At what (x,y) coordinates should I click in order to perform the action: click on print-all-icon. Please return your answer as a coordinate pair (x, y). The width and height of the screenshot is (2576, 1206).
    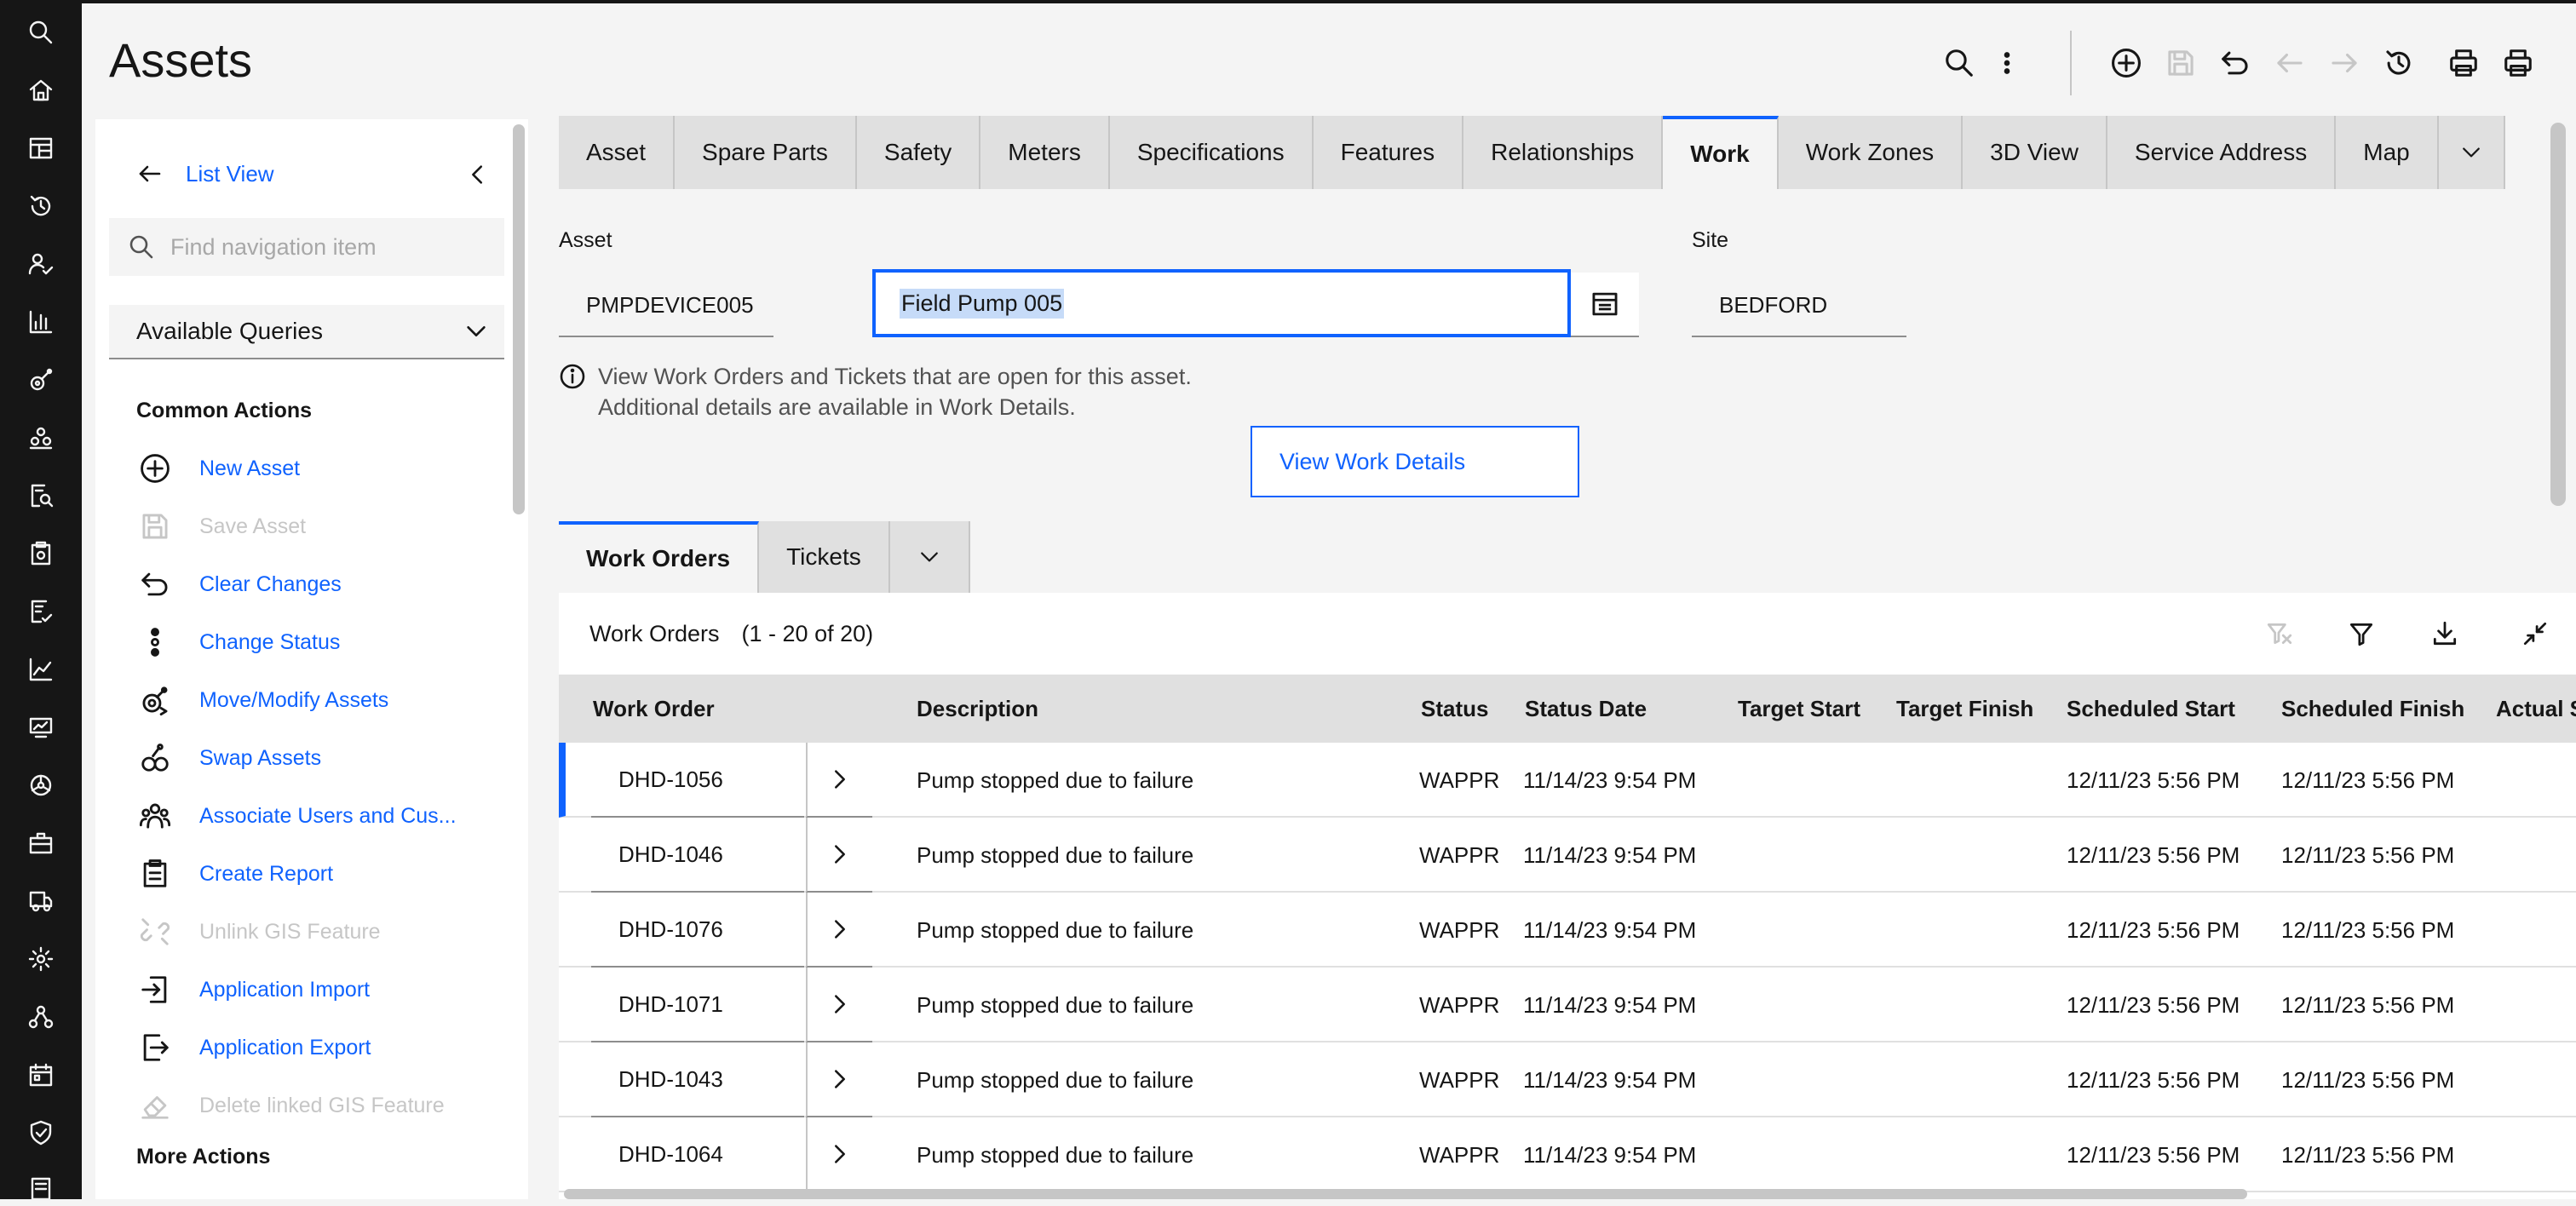
    Looking at the image, I should click on (2518, 63).